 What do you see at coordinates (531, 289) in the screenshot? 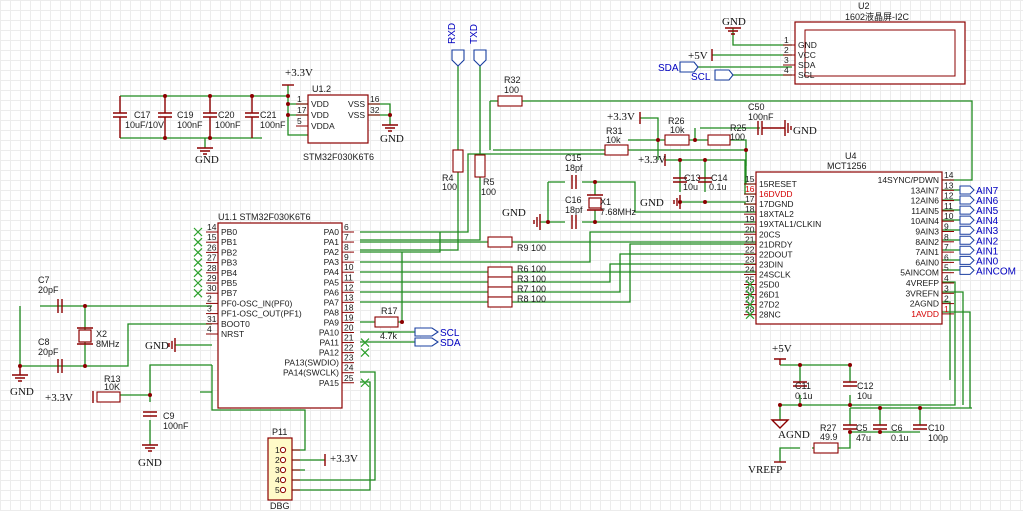
I see `r7-label: R7 100` at bounding box center [531, 289].